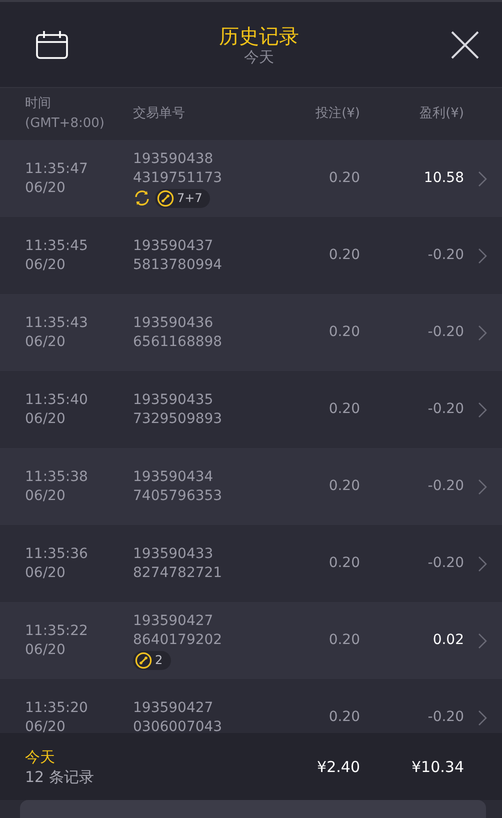  I want to click on calendar-button, so click(52, 44).